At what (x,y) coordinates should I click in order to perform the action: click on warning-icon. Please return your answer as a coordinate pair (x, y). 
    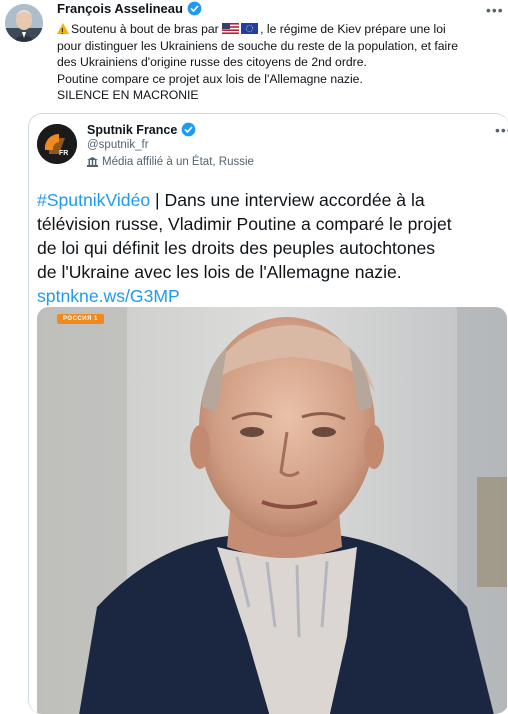
    Looking at the image, I should click on (63, 32).